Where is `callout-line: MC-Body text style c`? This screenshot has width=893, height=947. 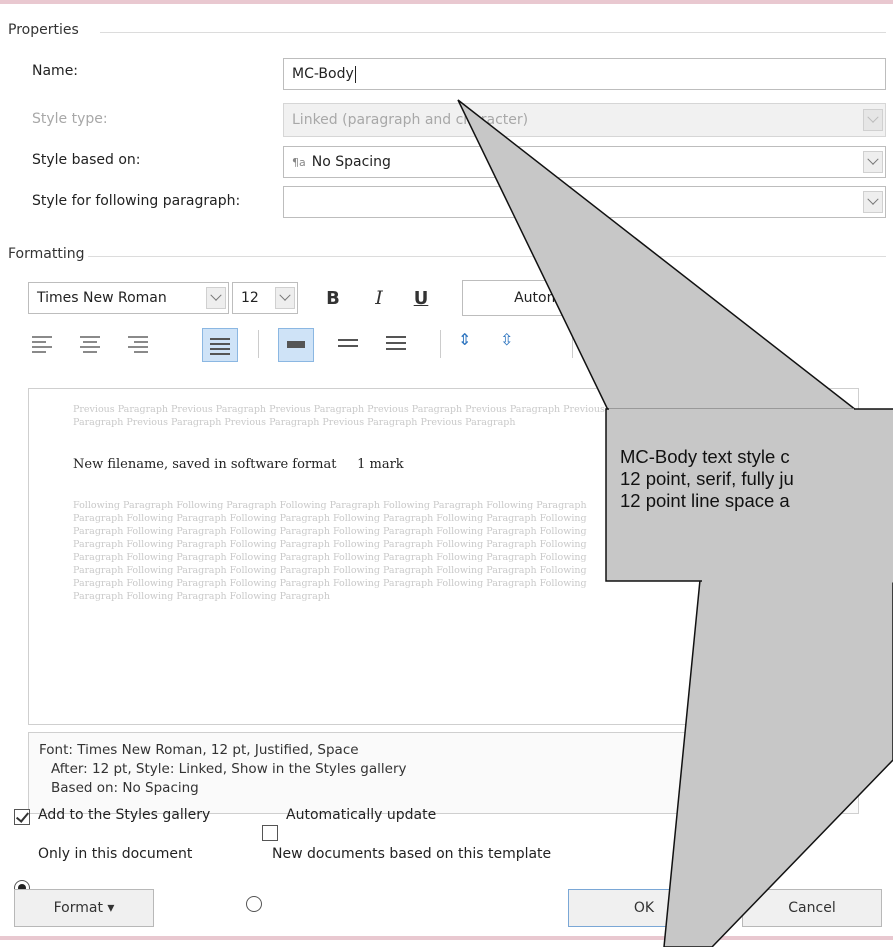 callout-line: MC-Body text style c is located at coordinates (705, 456).